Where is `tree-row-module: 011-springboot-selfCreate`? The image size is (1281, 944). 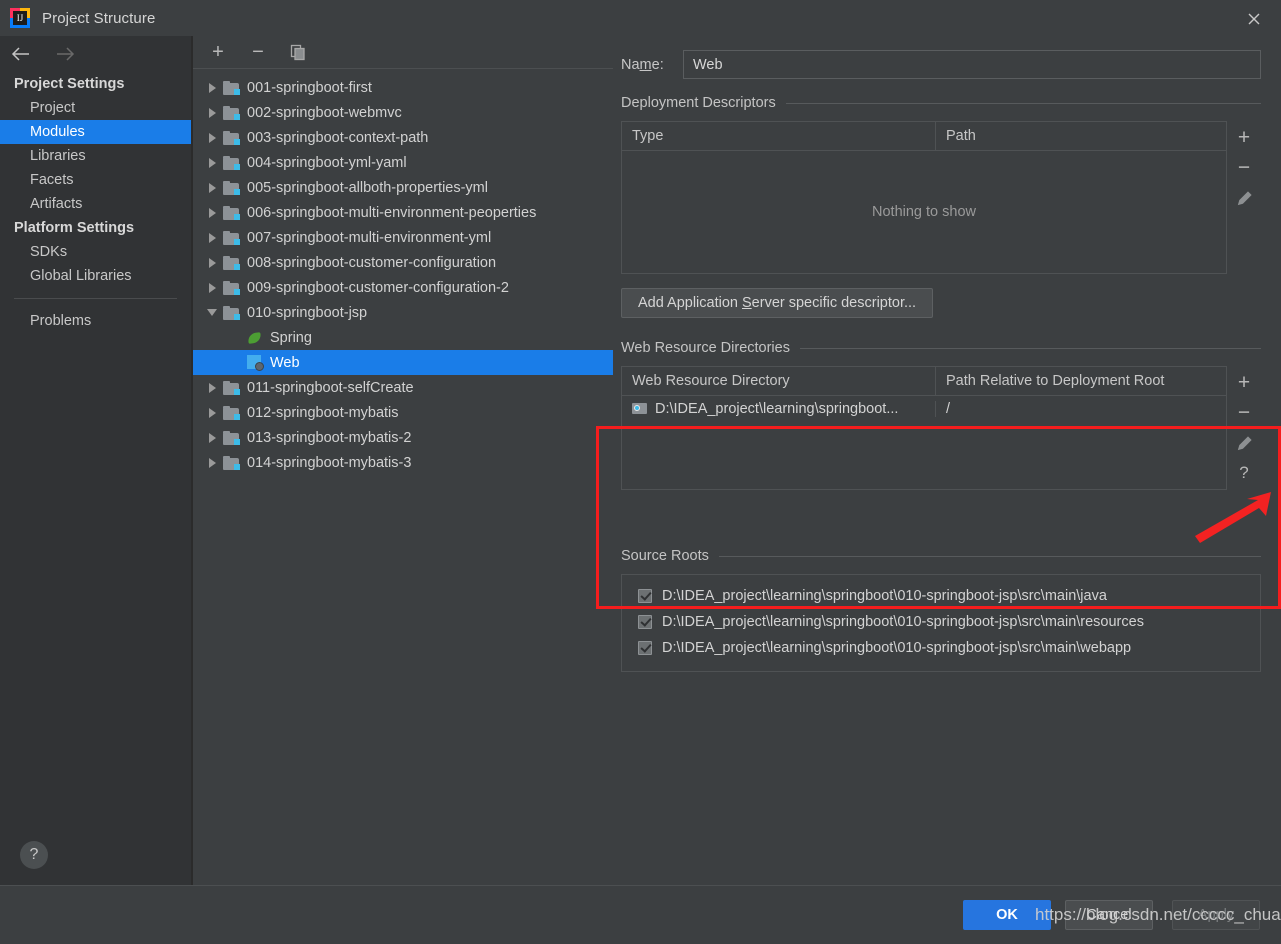 tree-row-module: 011-springboot-selfCreate is located at coordinates (403, 387).